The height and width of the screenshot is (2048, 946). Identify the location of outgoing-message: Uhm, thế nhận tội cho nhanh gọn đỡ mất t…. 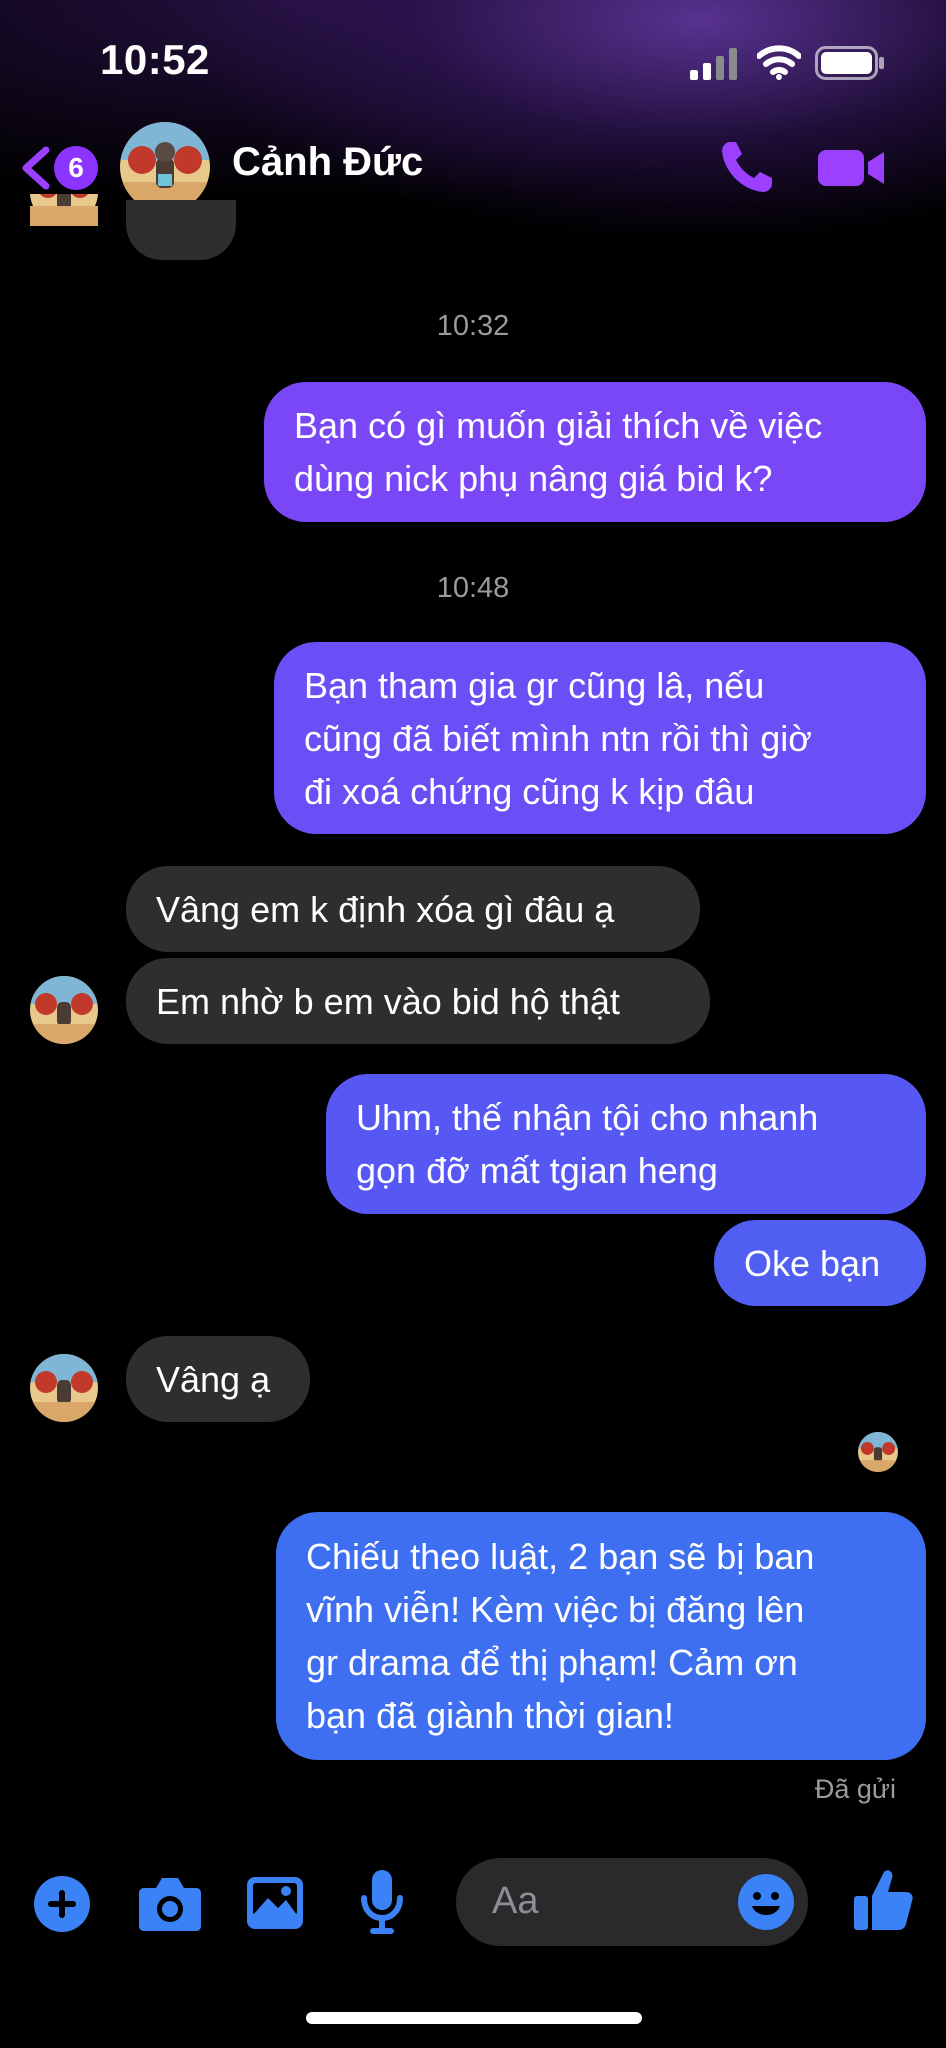
(626, 1144).